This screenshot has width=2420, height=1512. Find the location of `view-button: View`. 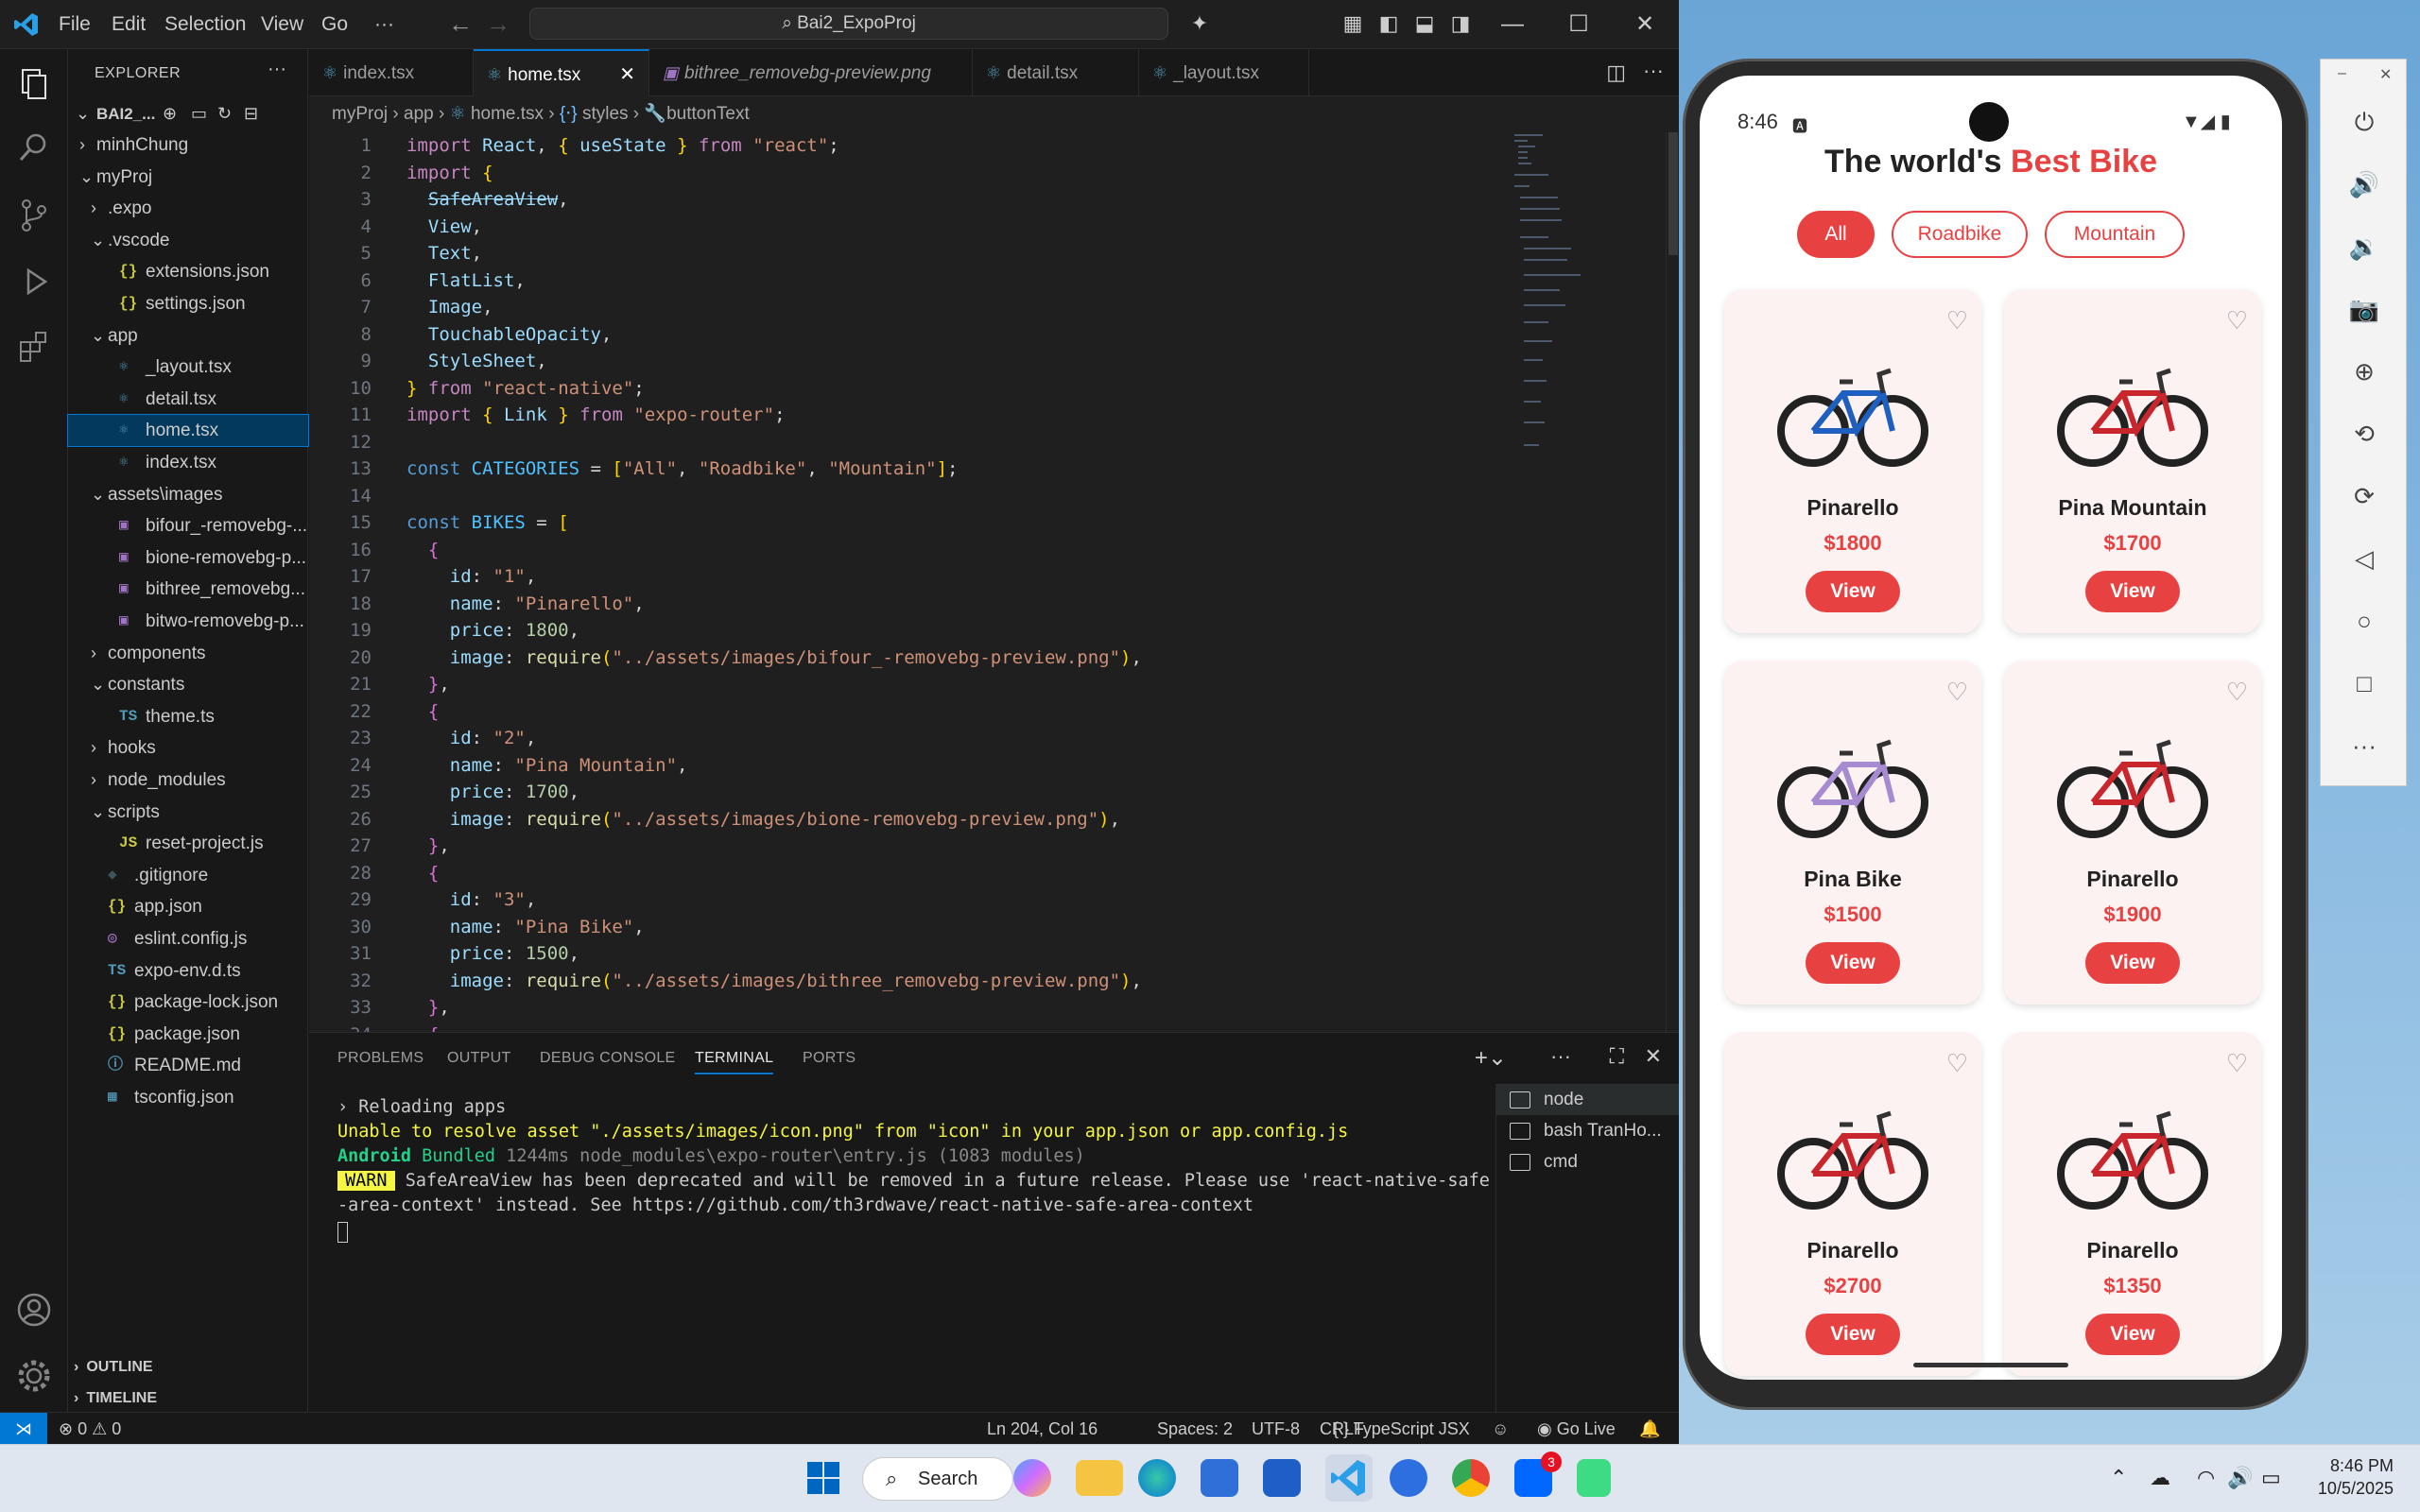

view-button: View is located at coordinates (2132, 591).